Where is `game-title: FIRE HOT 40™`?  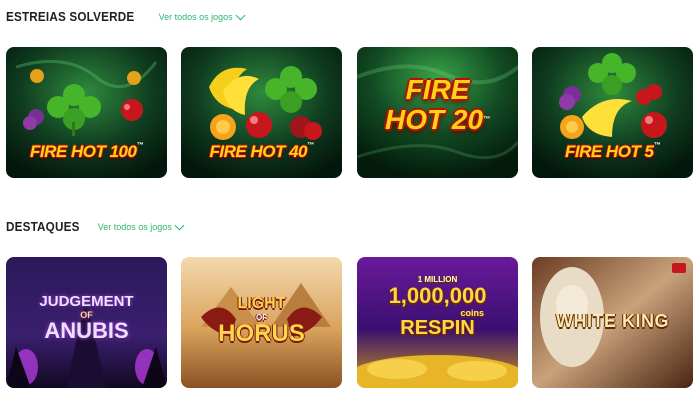 game-title: FIRE HOT 40™ is located at coordinates (261, 151).